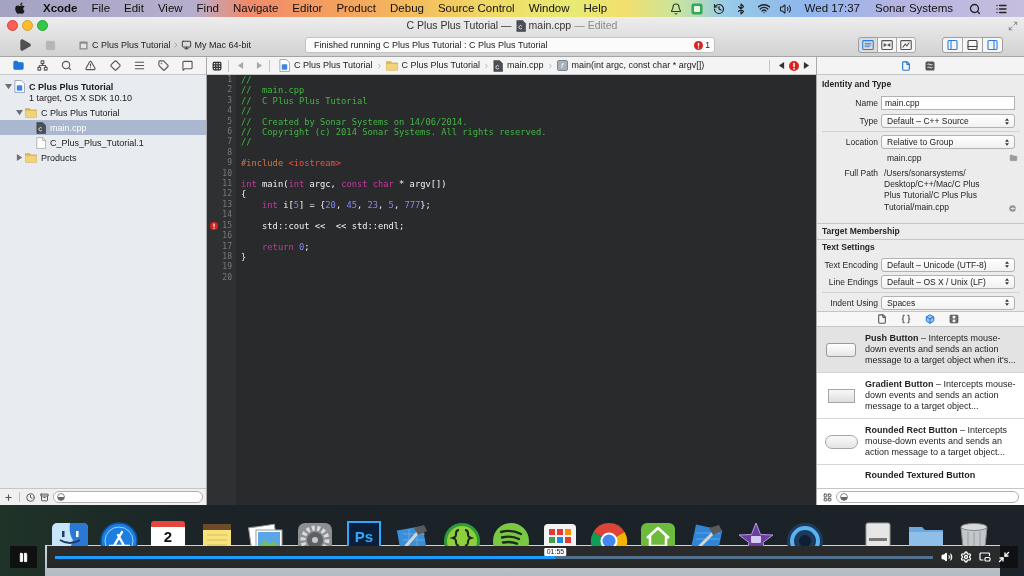 This screenshot has height=576, width=1024. Describe the element at coordinates (139, 65) in the screenshot. I see `lines-icon` at that location.